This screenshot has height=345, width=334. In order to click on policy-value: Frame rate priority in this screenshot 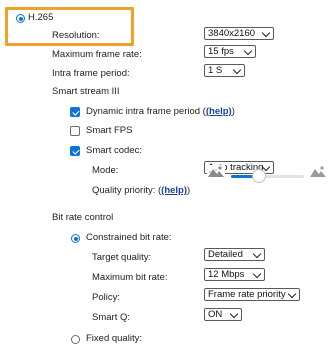, I will do `click(247, 294)`.